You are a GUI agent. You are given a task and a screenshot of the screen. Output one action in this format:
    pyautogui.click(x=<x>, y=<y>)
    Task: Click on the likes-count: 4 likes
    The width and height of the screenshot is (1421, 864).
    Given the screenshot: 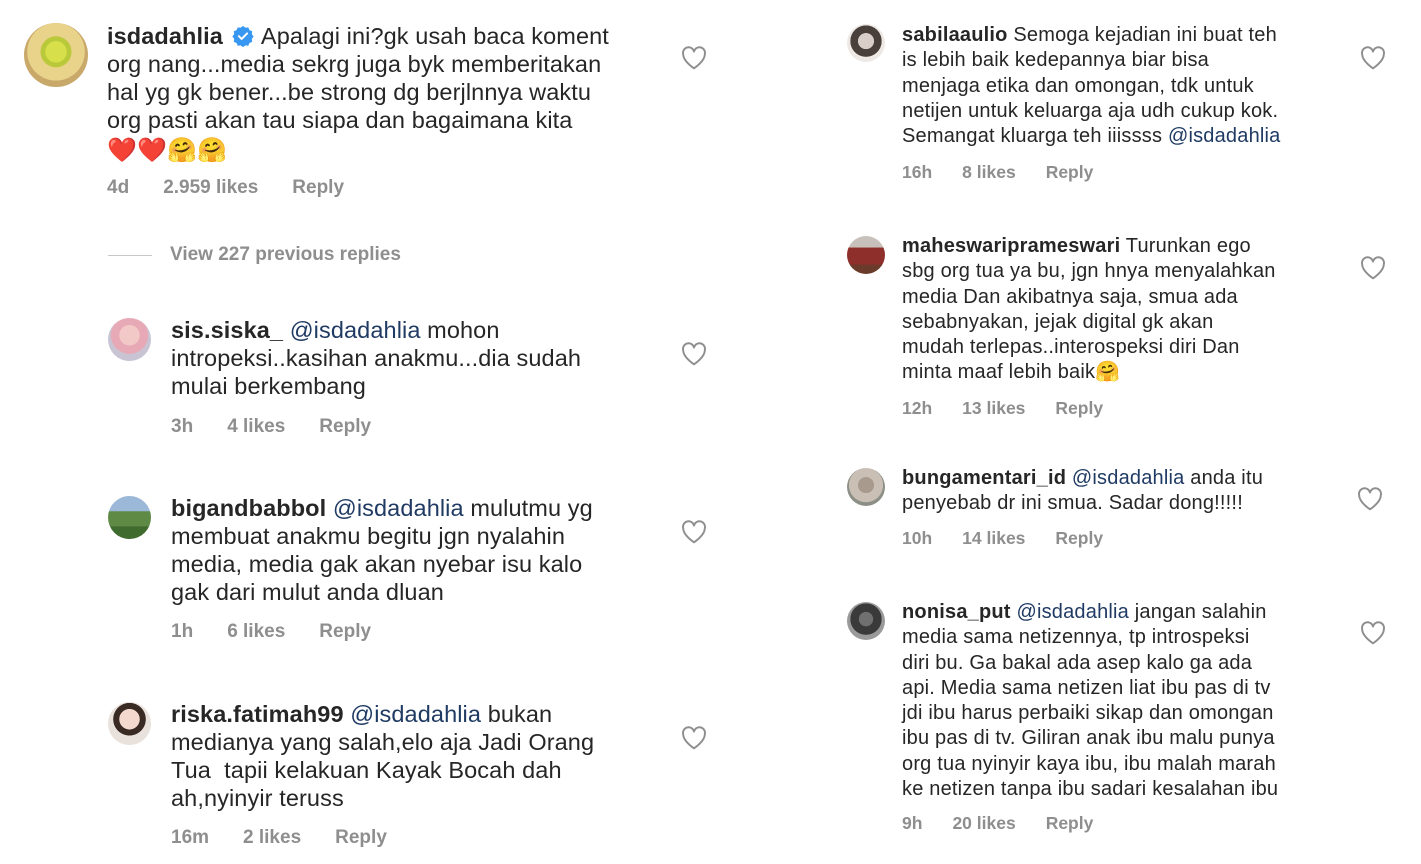 What is the action you would take?
    pyautogui.click(x=256, y=427)
    